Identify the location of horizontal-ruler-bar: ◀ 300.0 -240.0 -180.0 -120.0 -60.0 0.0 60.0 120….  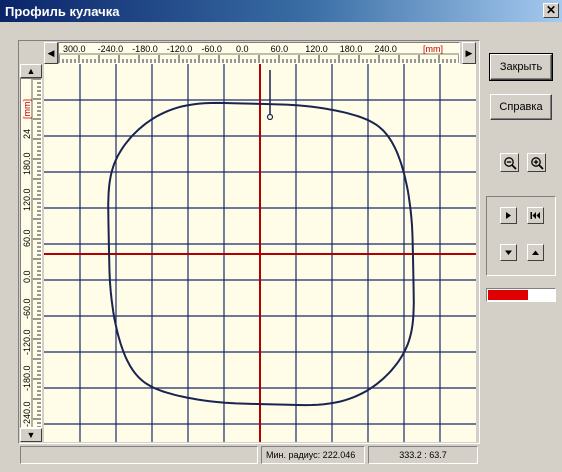
(260, 53).